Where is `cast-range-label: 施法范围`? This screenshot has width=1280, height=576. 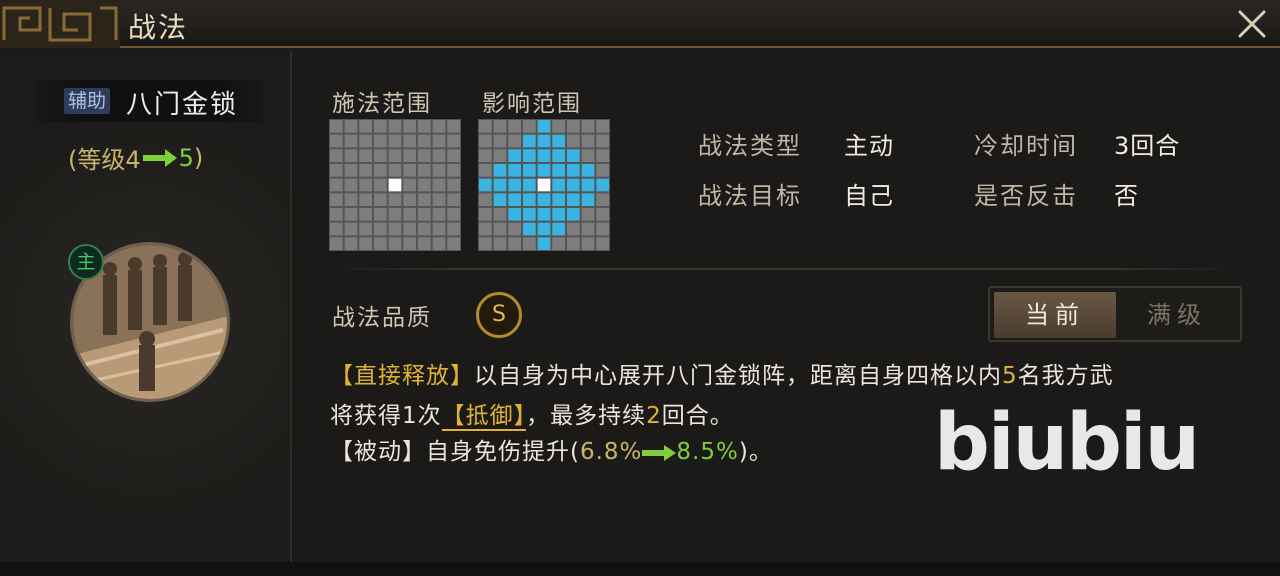
cast-range-label: 施法范围 is located at coordinates (382, 104).